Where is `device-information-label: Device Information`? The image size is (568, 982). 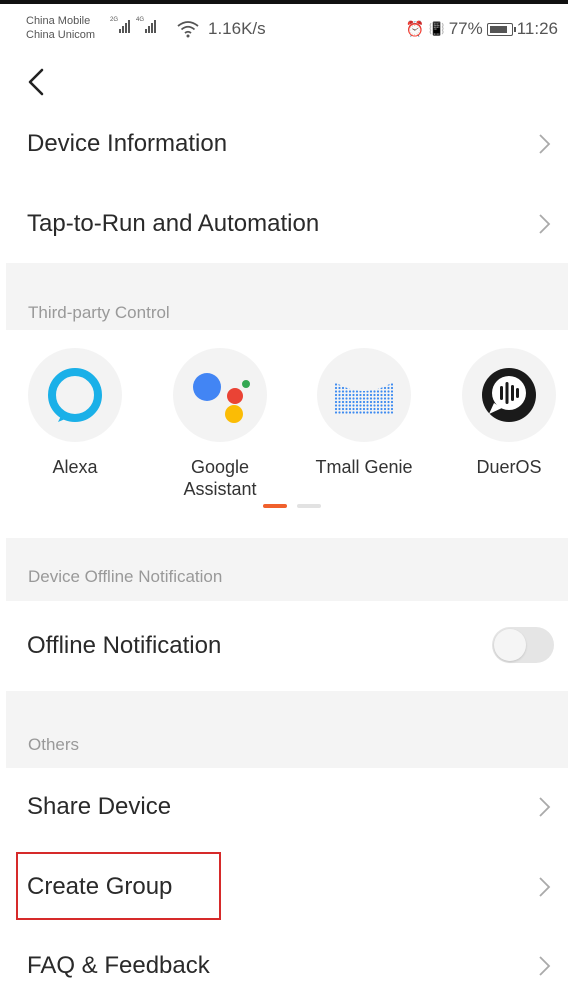 device-information-label: Device Information is located at coordinates (127, 143).